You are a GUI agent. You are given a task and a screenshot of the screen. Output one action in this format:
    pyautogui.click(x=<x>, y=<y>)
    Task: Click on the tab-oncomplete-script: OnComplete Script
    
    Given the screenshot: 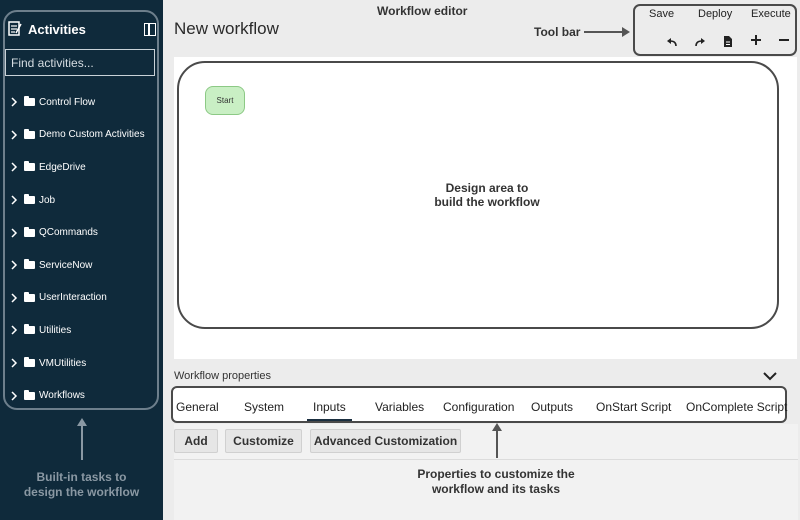 What is the action you would take?
    pyautogui.click(x=736, y=407)
    